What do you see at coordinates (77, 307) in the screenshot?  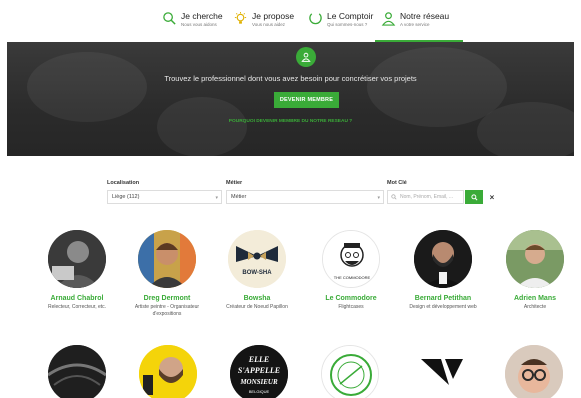 I see `member-job: Relecteur, Correcteur, etc.` at bounding box center [77, 307].